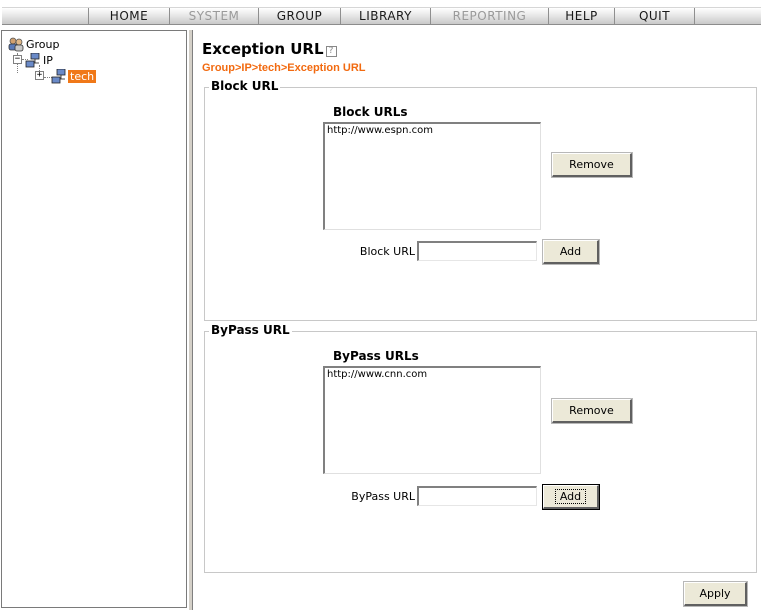  What do you see at coordinates (376, 356) in the screenshot?
I see `bypass-urls-title: ByPass URLs` at bounding box center [376, 356].